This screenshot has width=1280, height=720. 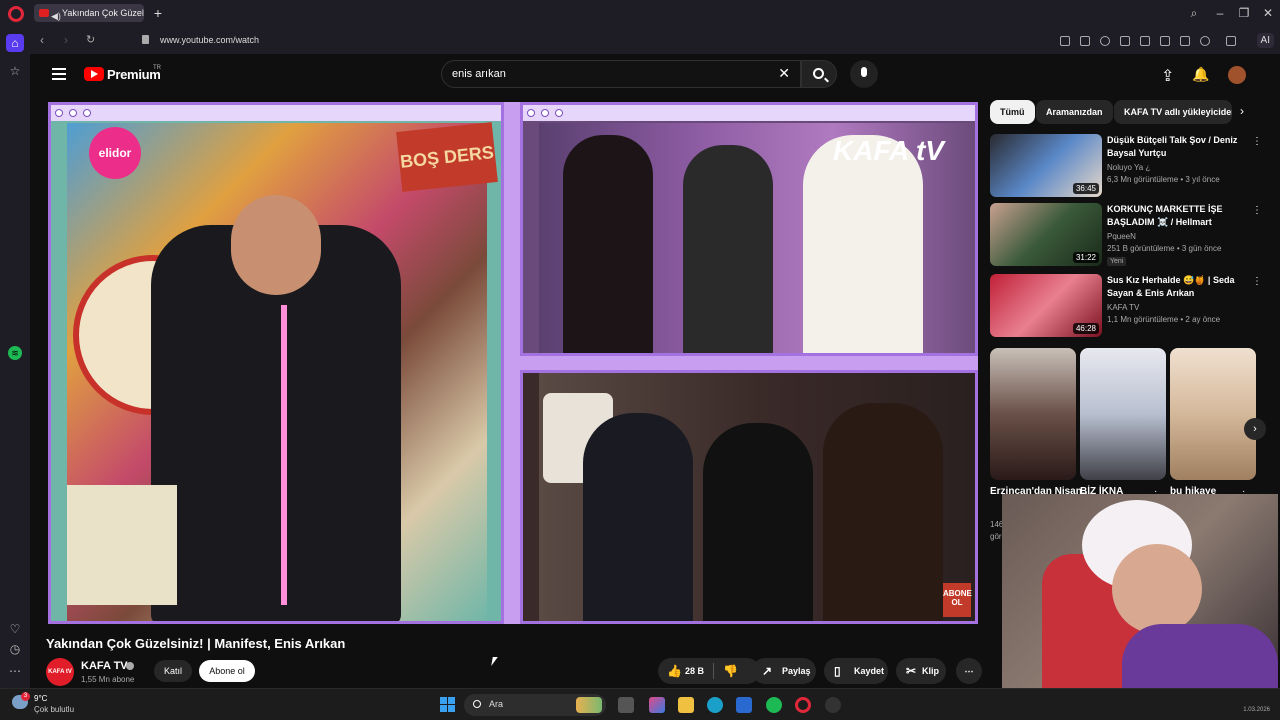 I want to click on window-bar, so click(x=749, y=113).